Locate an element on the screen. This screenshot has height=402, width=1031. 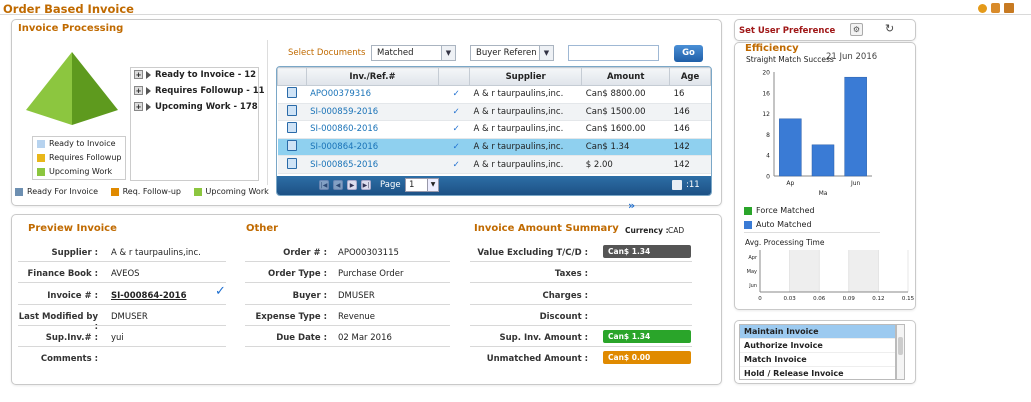
amount-cell: $ 2.00 is located at coordinates (625, 164).